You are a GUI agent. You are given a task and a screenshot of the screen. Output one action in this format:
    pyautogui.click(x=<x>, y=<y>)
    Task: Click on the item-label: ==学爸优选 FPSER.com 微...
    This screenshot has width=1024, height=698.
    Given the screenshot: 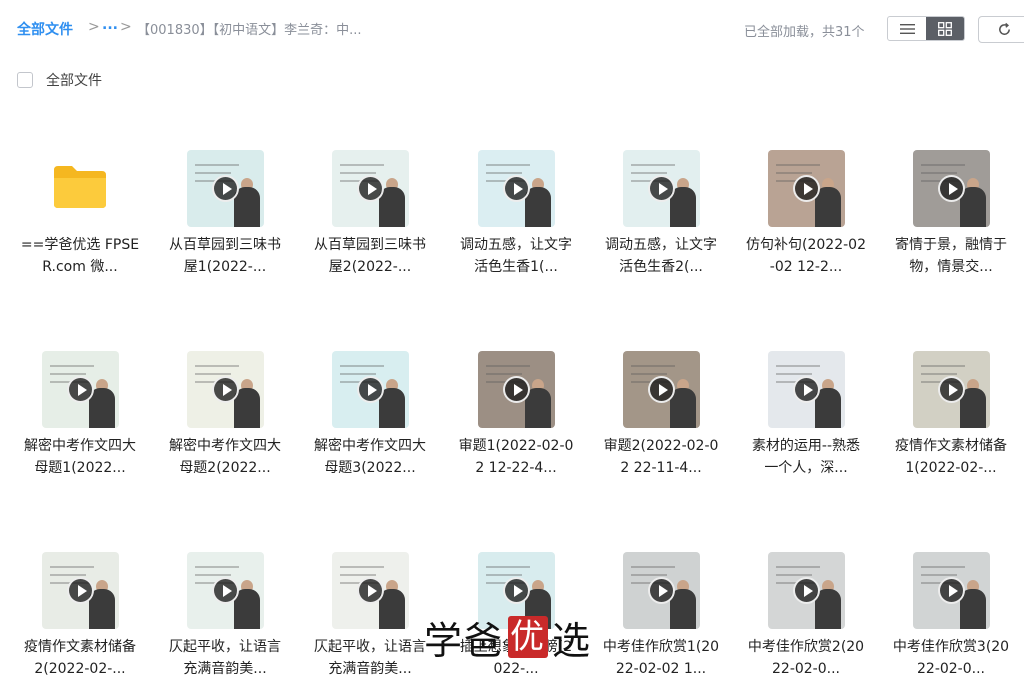 What is the action you would take?
    pyautogui.click(x=80, y=256)
    